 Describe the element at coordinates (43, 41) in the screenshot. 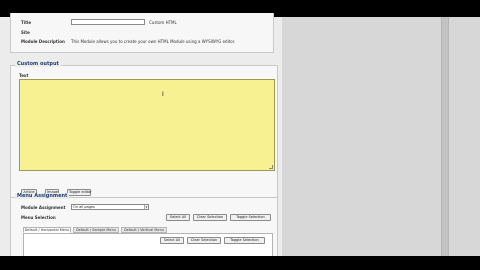

I see `description-label: Module Description` at that location.